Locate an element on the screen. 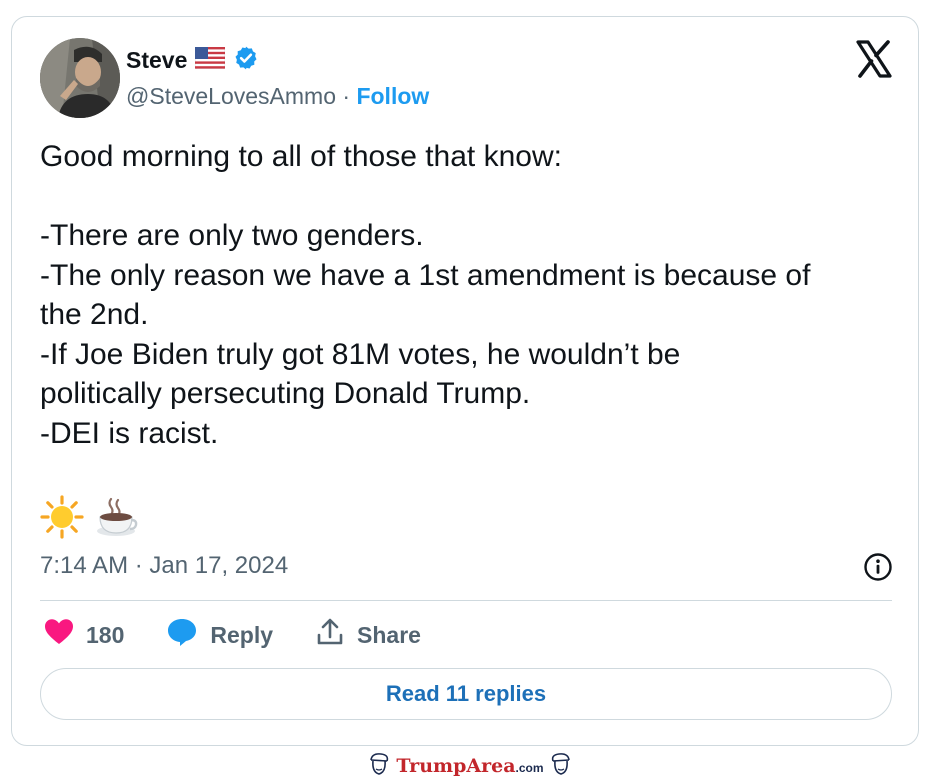  like-button: 180 is located at coordinates (84, 635).